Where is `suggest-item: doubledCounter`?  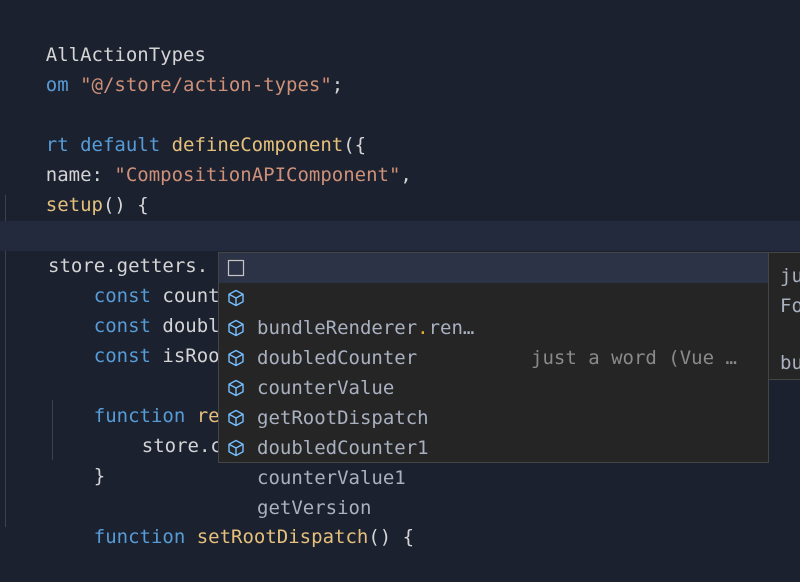 suggest-item: doubledCounter is located at coordinates (493, 326).